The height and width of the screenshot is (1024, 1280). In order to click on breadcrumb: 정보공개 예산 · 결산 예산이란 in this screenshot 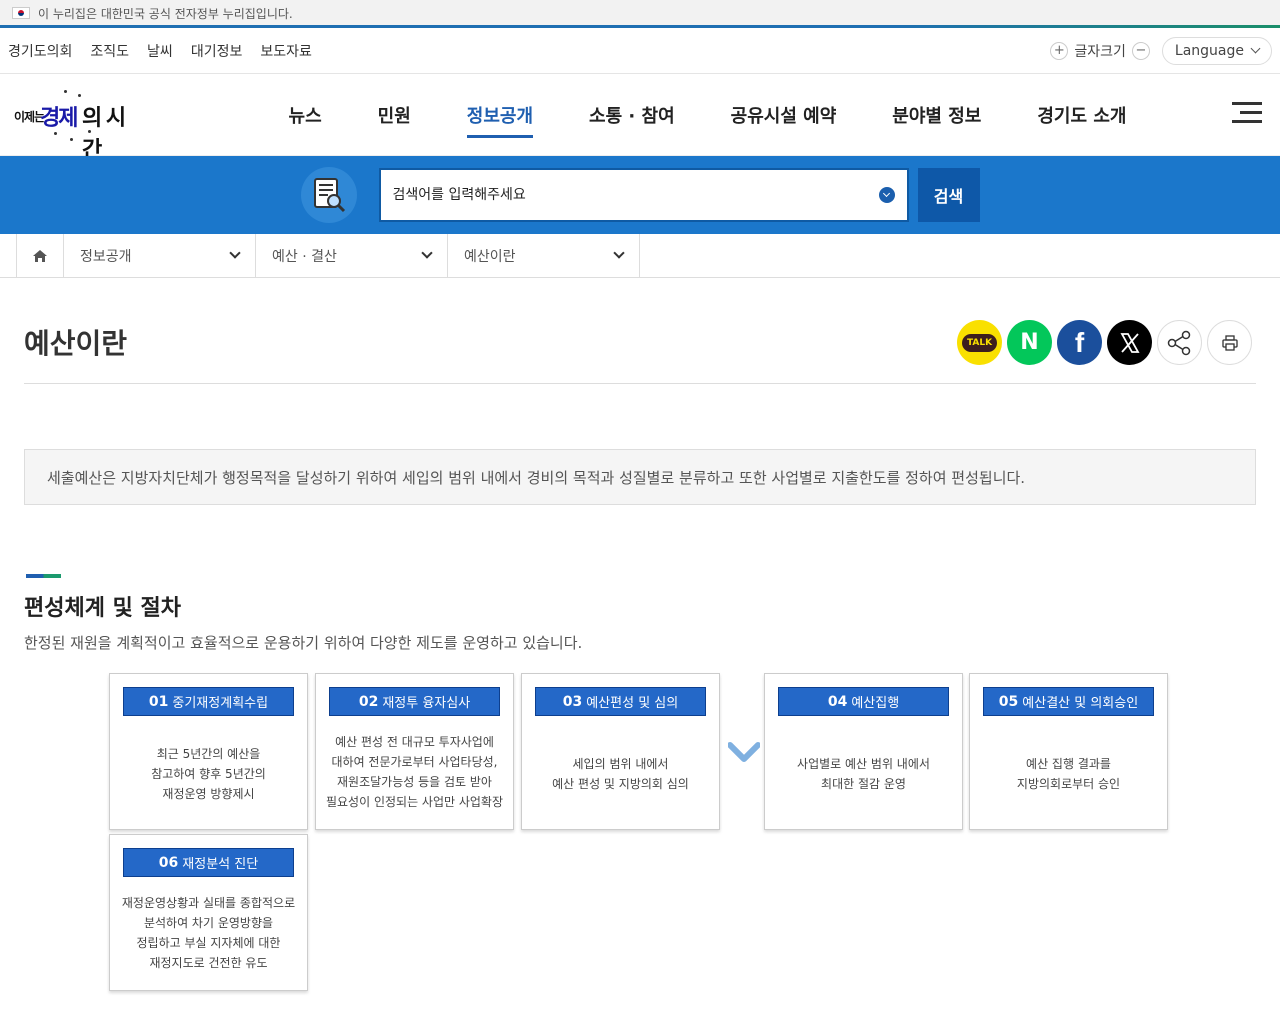, I will do `click(640, 256)`.